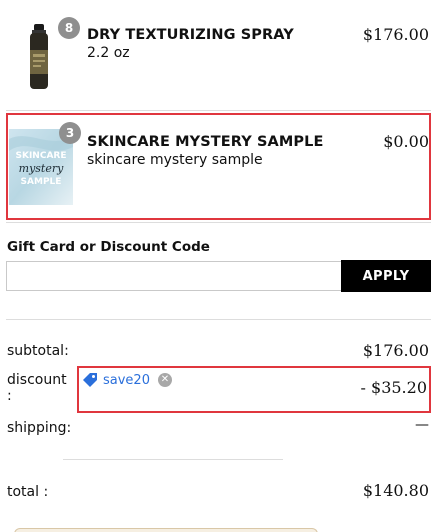 The width and height of the screenshot is (435, 532). I want to click on quantity-badge: 8, so click(69, 28).